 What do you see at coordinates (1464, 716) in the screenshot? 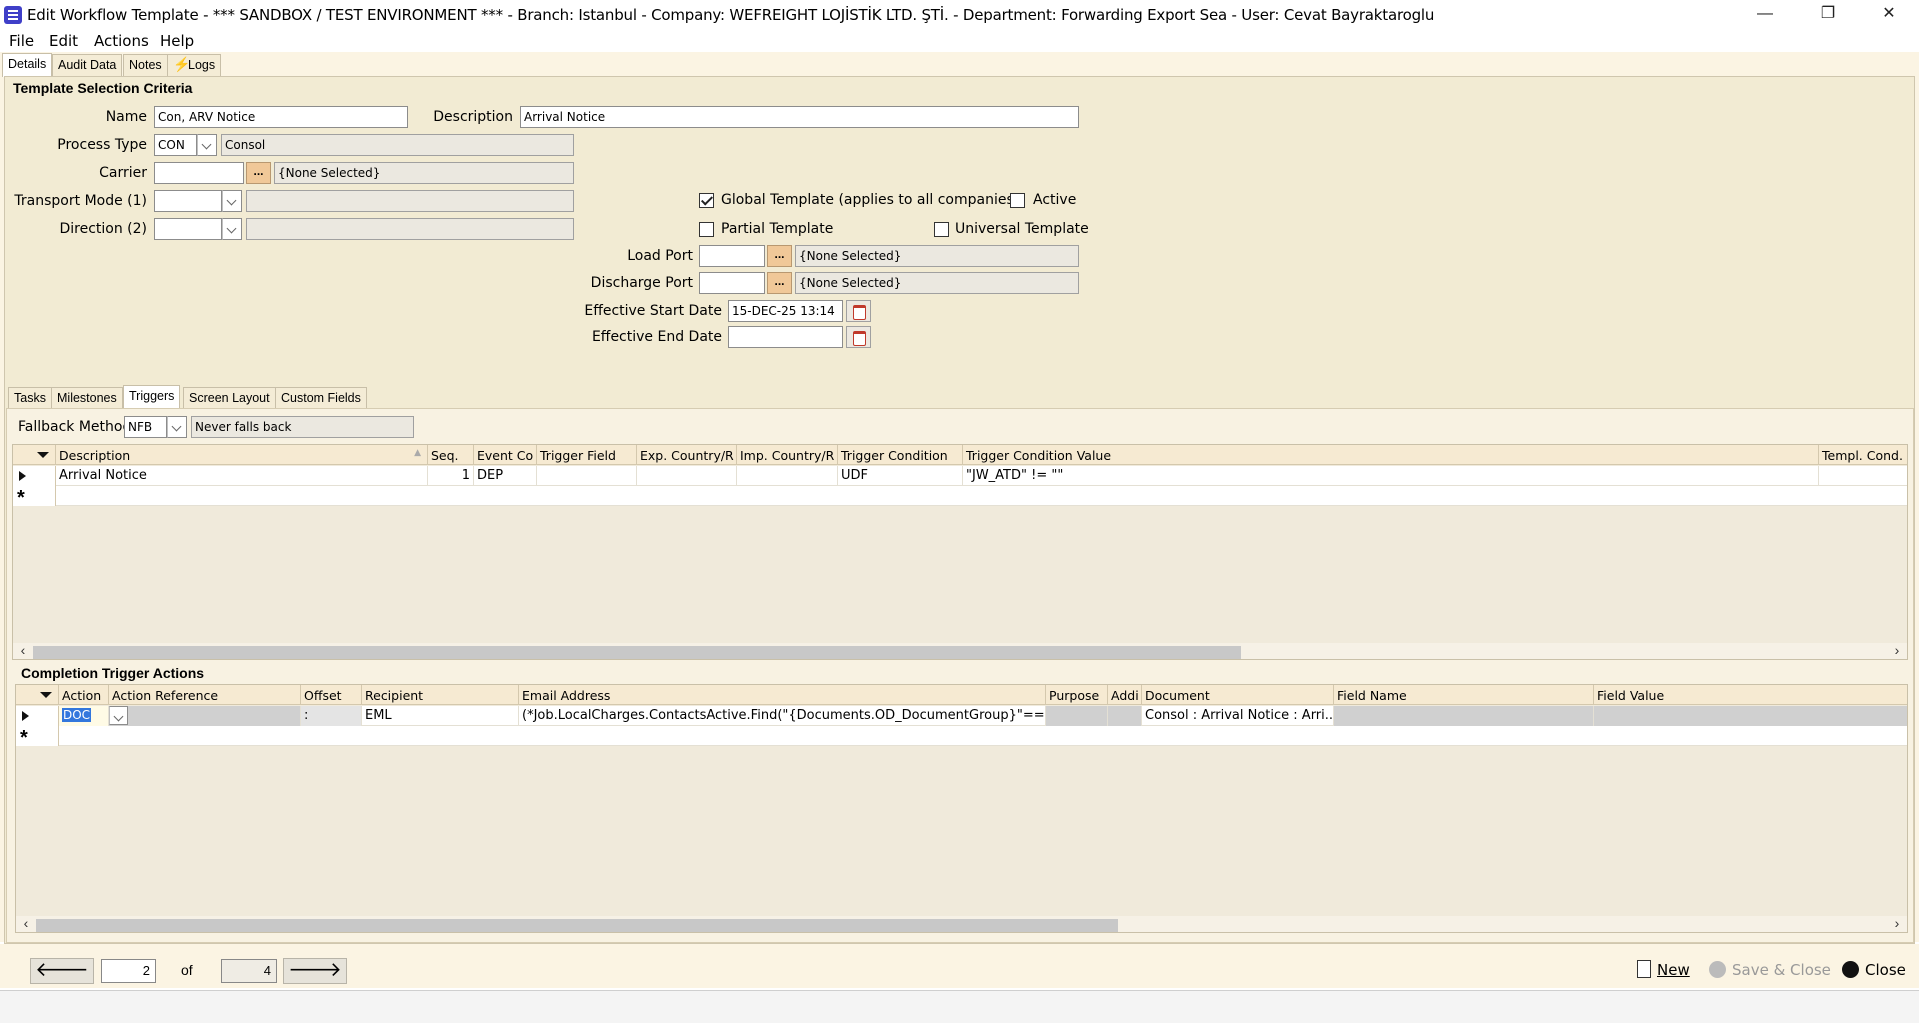
I see `cell-field-name` at bounding box center [1464, 716].